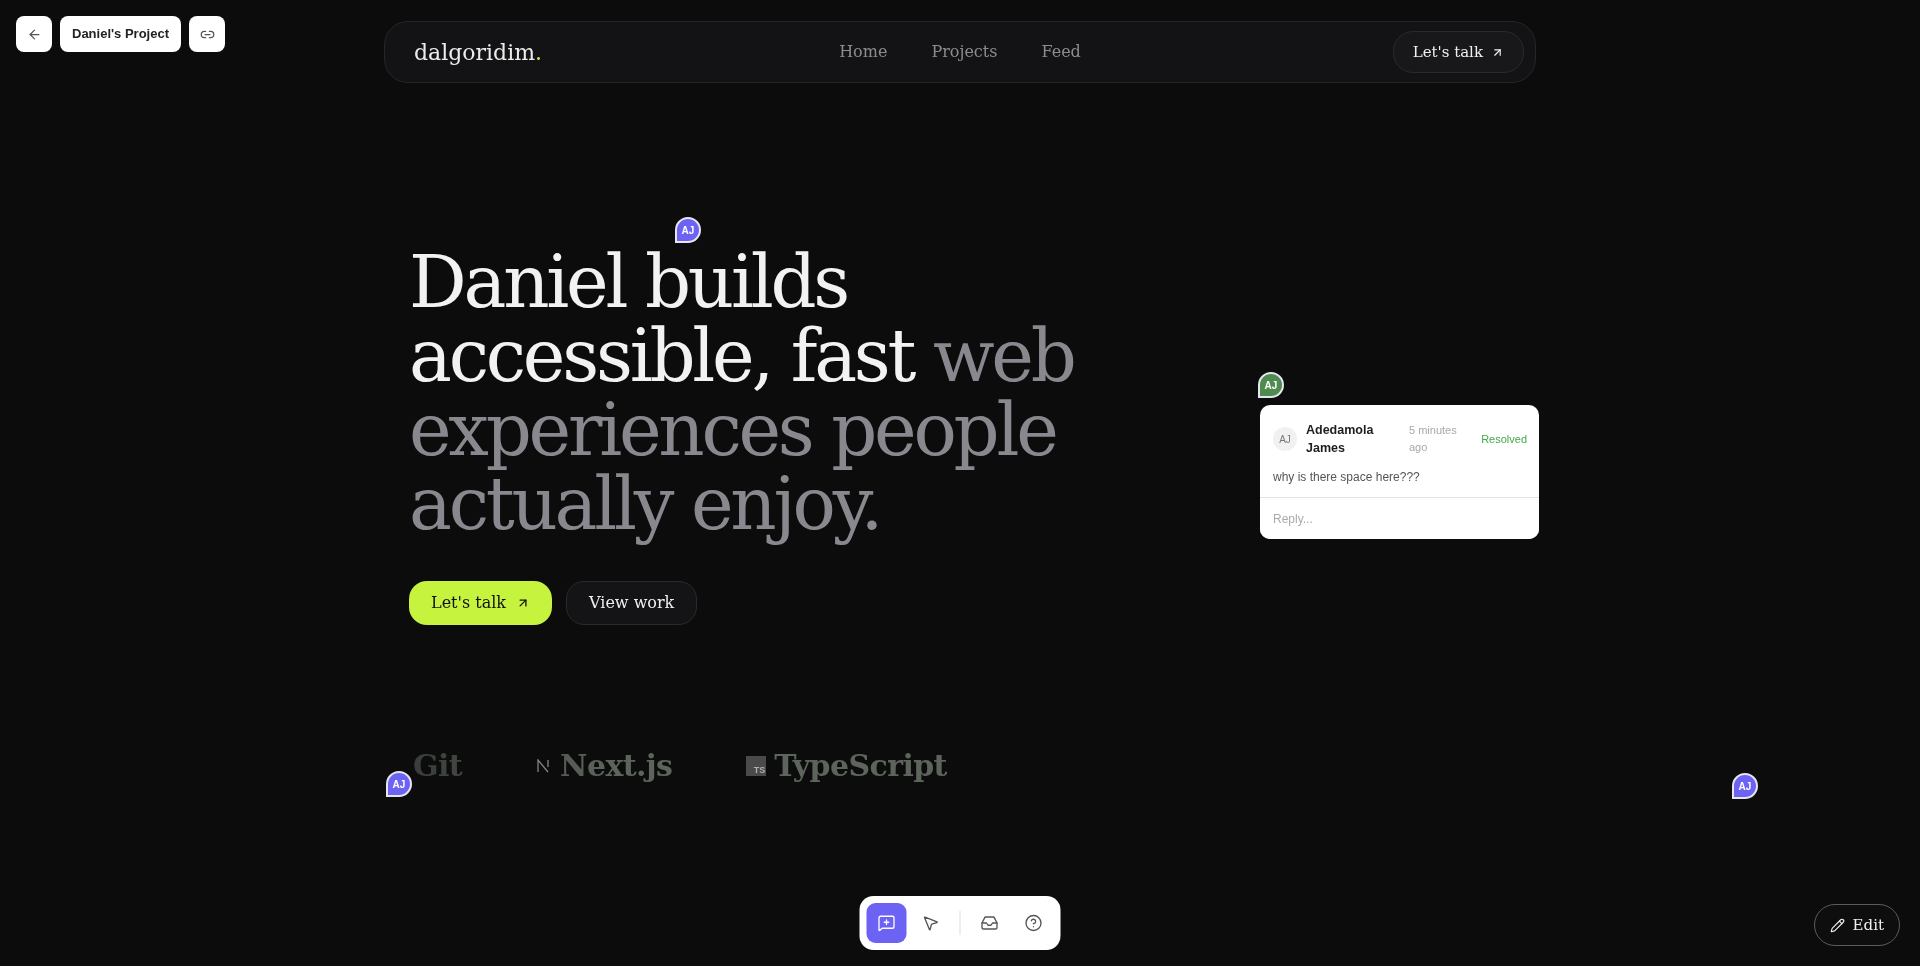 The width and height of the screenshot is (1920, 966). Describe the element at coordinates (989, 923) in the screenshot. I see `inbox-icon` at that location.